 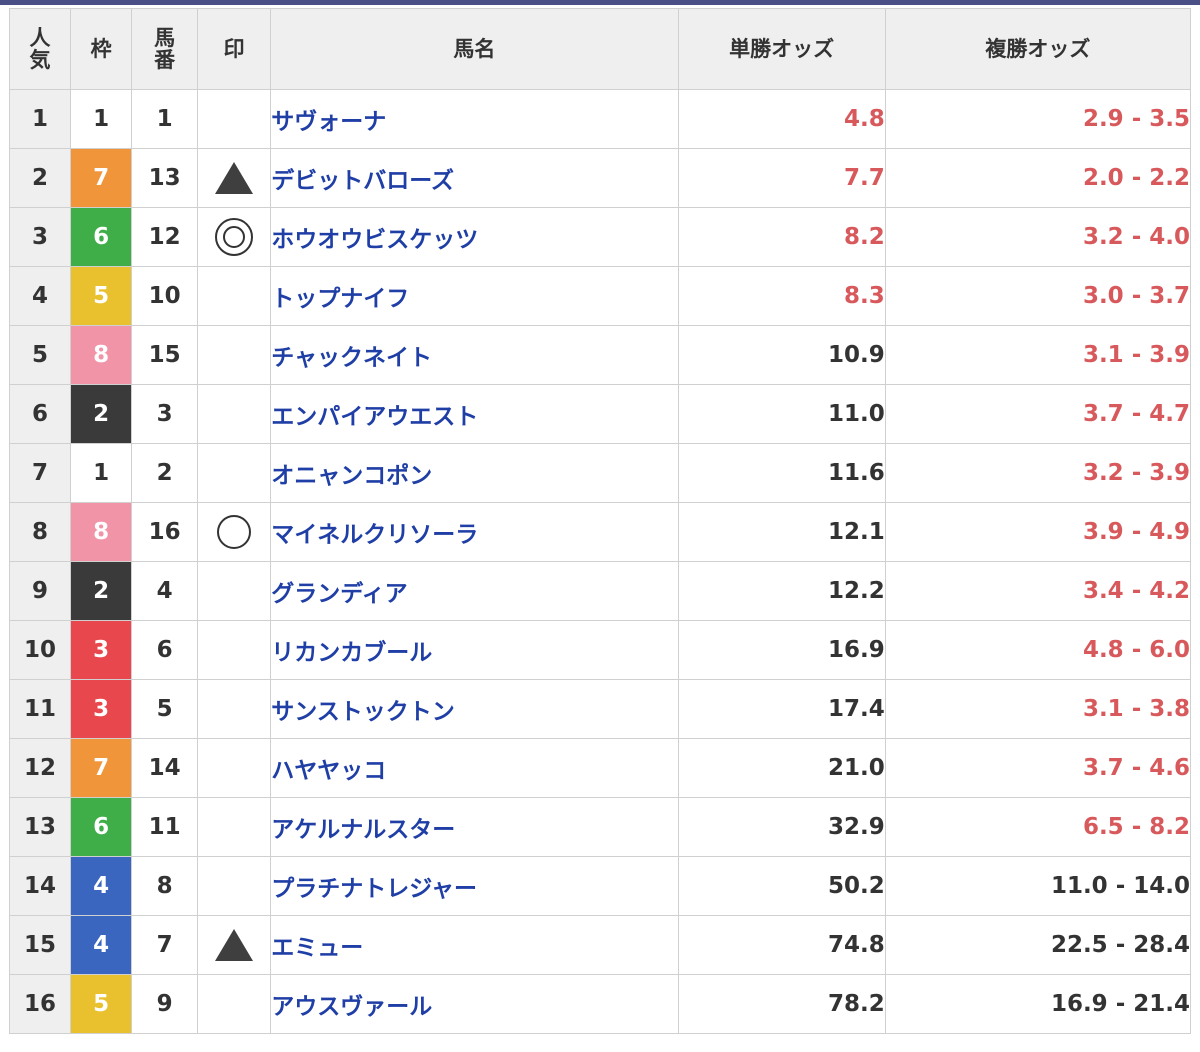 I want to click on win-odds-cell: 50.2, so click(x=781, y=886).